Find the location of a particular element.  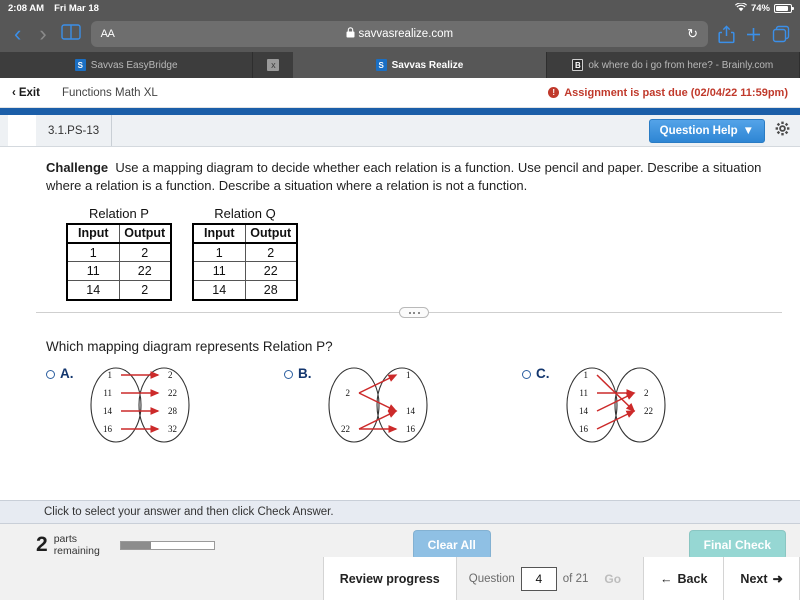

cell-output: 28 is located at coordinates (271, 290).